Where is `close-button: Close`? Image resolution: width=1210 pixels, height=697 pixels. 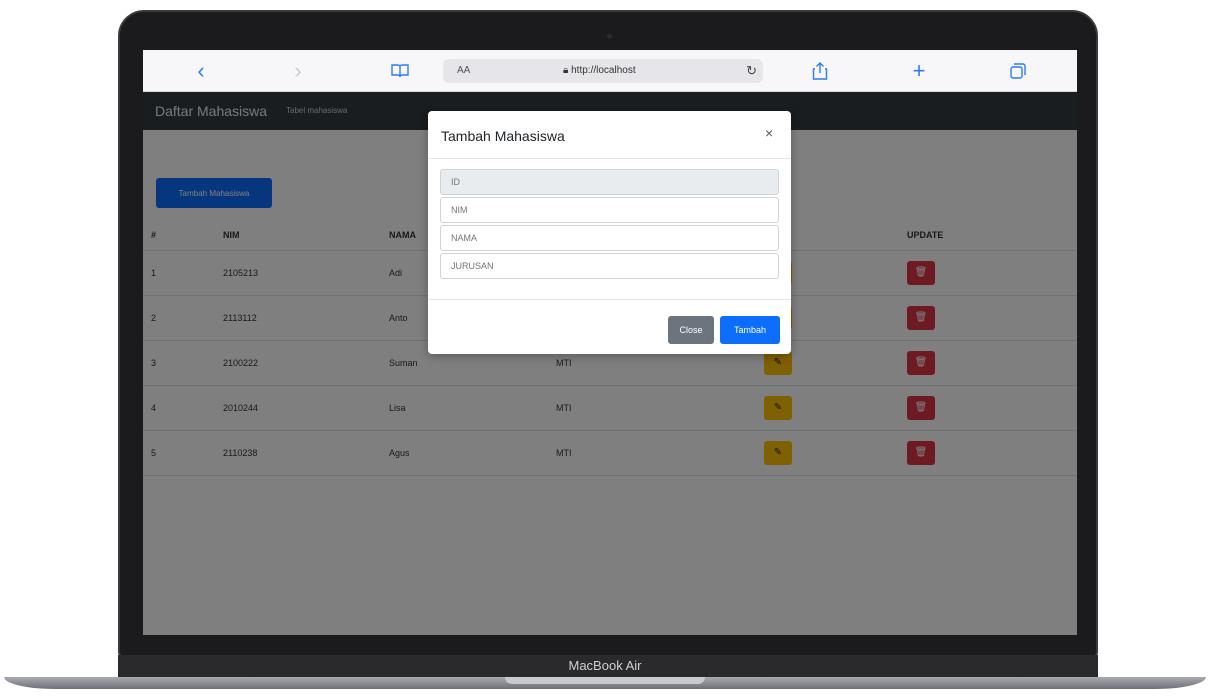
close-button: Close is located at coordinates (691, 330).